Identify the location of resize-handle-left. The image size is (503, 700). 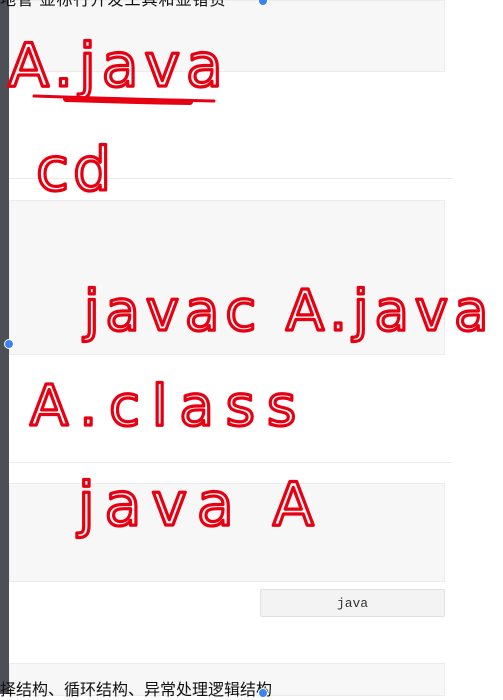
(9, 344).